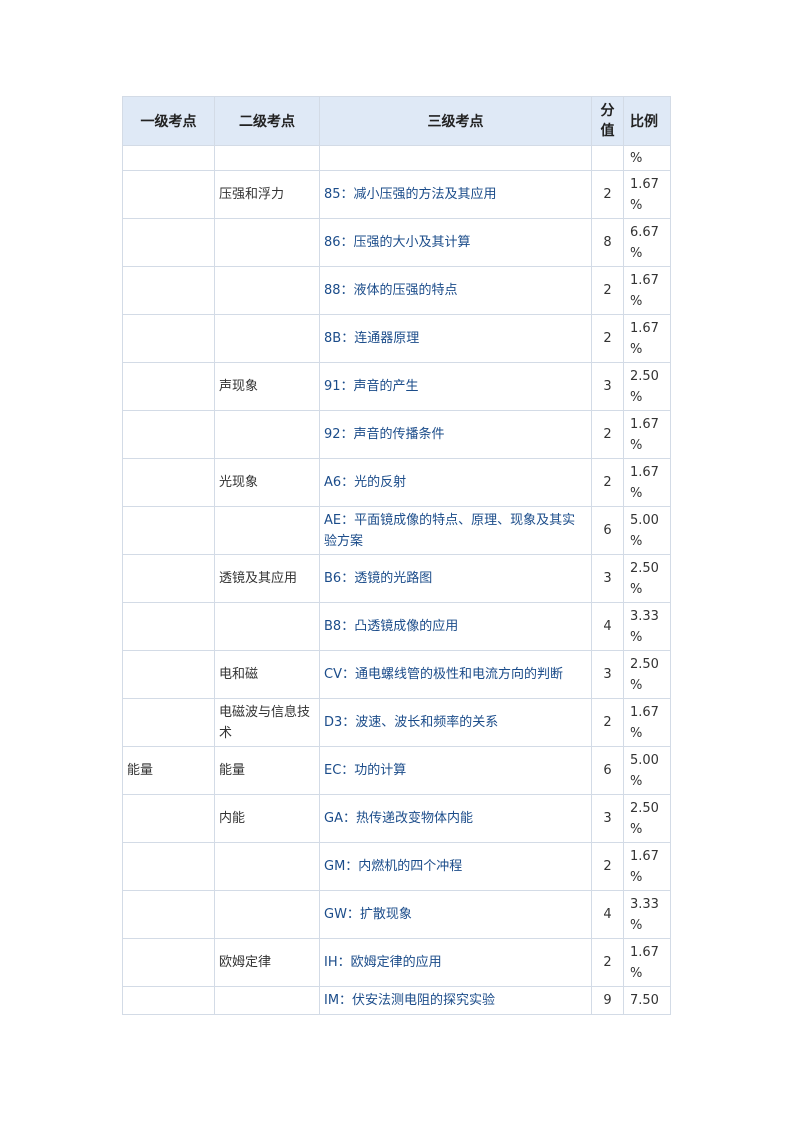 This screenshot has width=794, height=1123. Describe the element at coordinates (267, 194) in the screenshot. I see `cell-level2: 压强和浮力` at that location.